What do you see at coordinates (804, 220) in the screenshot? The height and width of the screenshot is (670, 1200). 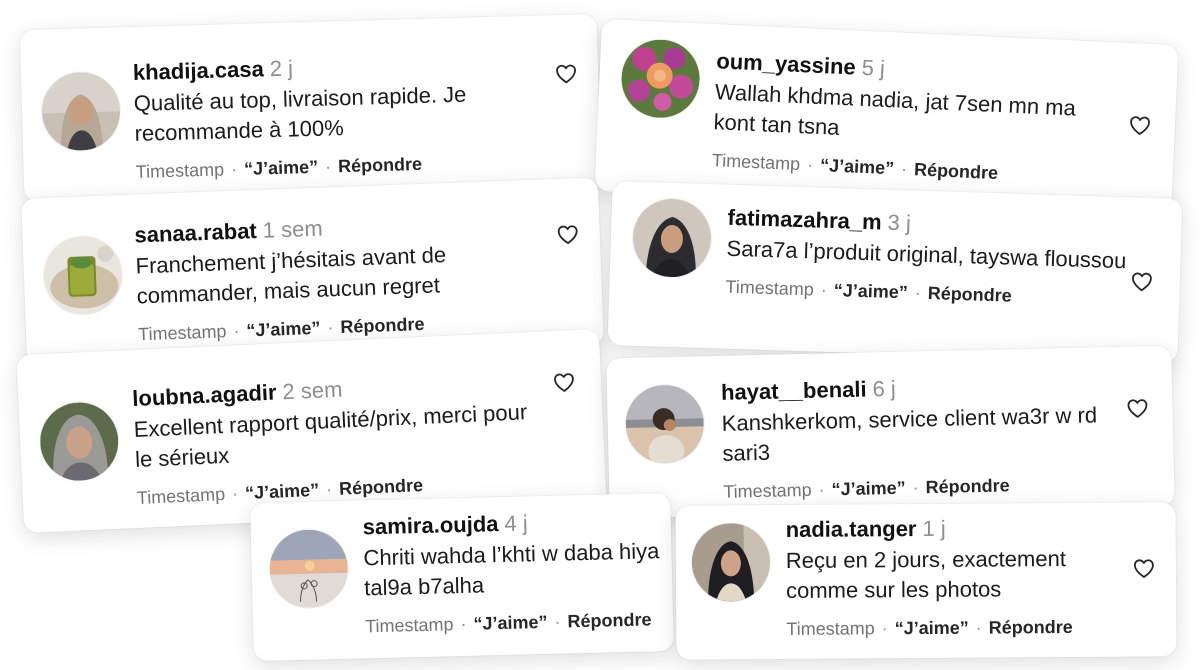 I see `username: fatimazahra_m` at bounding box center [804, 220].